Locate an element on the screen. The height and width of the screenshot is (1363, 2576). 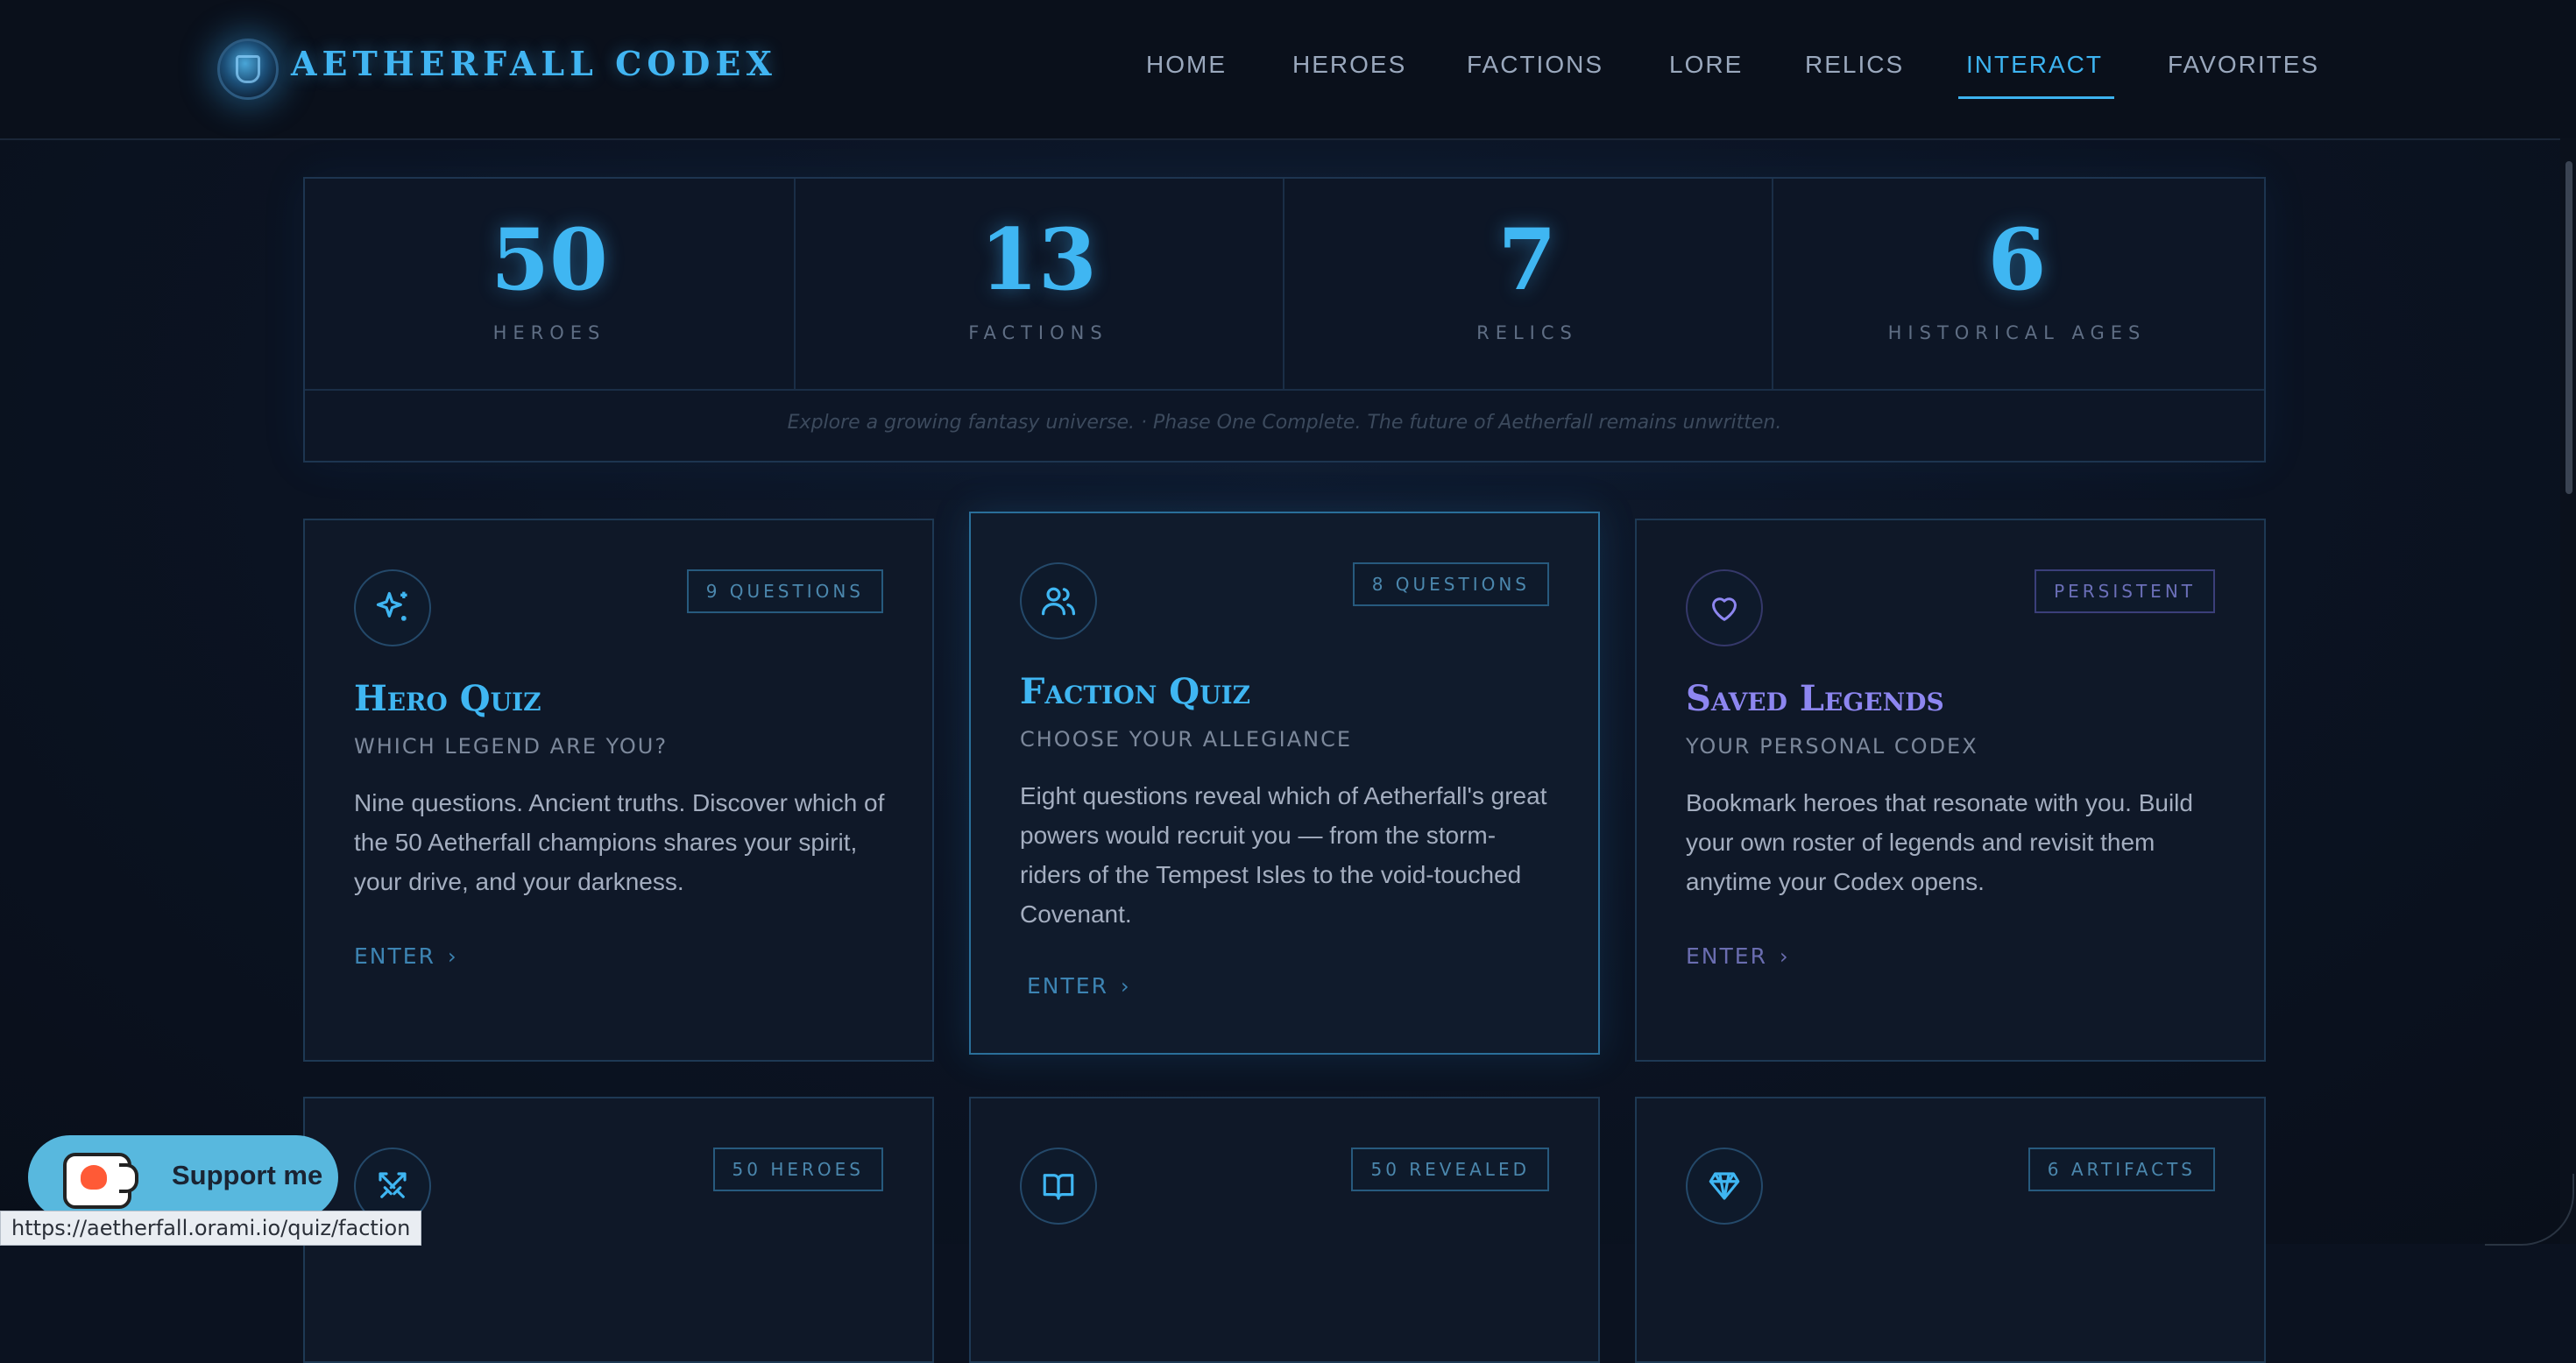
persistent-badge: PERSISTENT is located at coordinates (2125, 591).